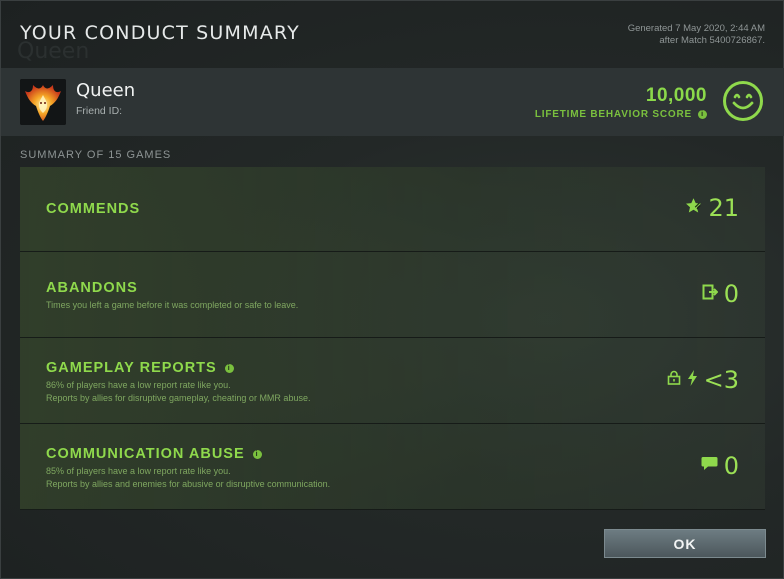 Image resolution: width=784 pixels, height=579 pixels. Describe the element at coordinates (743, 101) in the screenshot. I see `smiley-face-icon` at that location.